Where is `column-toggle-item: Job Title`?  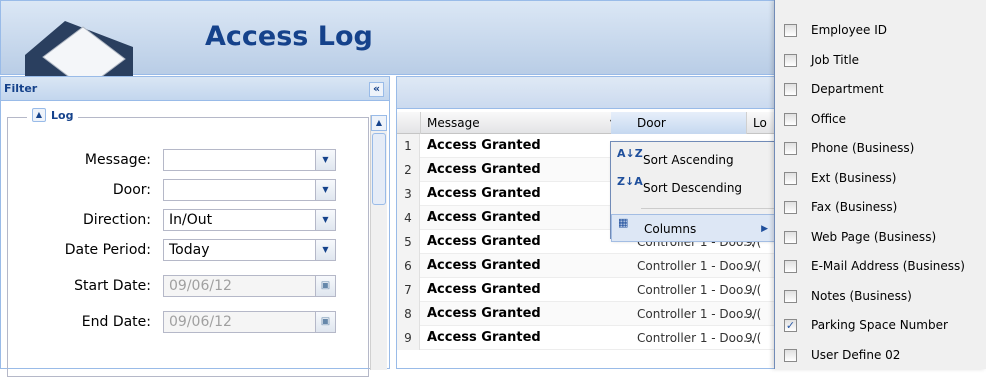
column-toggle-item: Job Title is located at coordinates (880, 60).